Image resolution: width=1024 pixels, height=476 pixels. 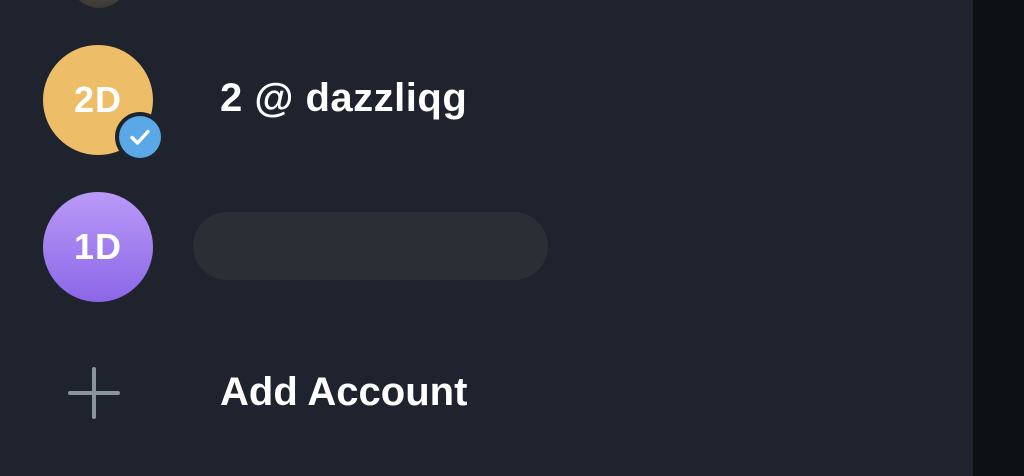 What do you see at coordinates (98, 99) in the screenshot?
I see `avatar-initials: 2D` at bounding box center [98, 99].